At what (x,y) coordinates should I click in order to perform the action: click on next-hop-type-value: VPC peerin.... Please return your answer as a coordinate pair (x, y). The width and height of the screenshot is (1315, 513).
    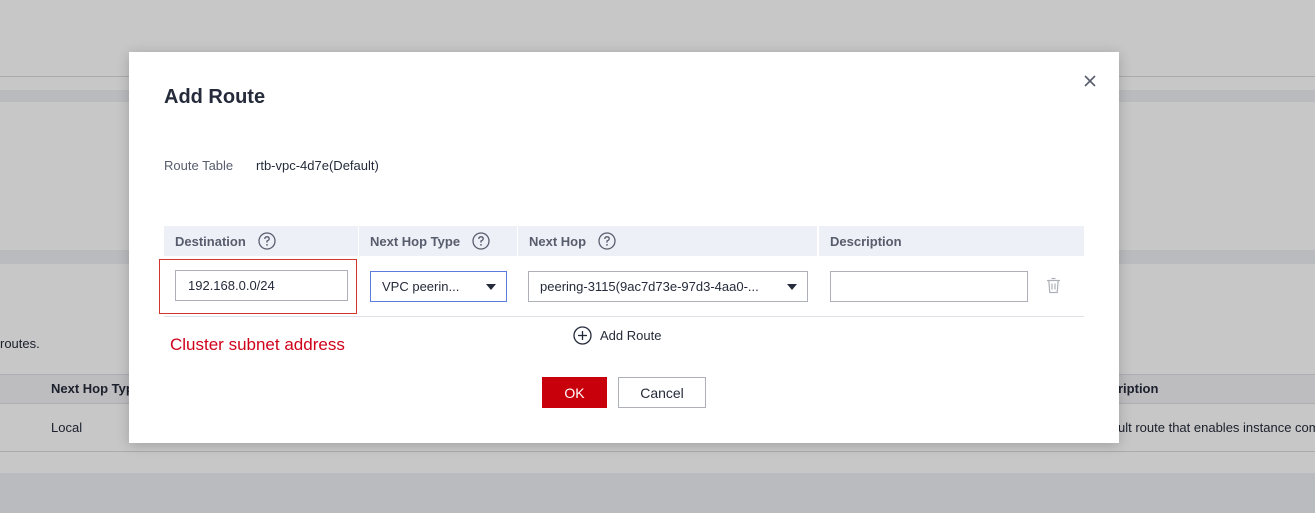
    Looking at the image, I should click on (421, 286).